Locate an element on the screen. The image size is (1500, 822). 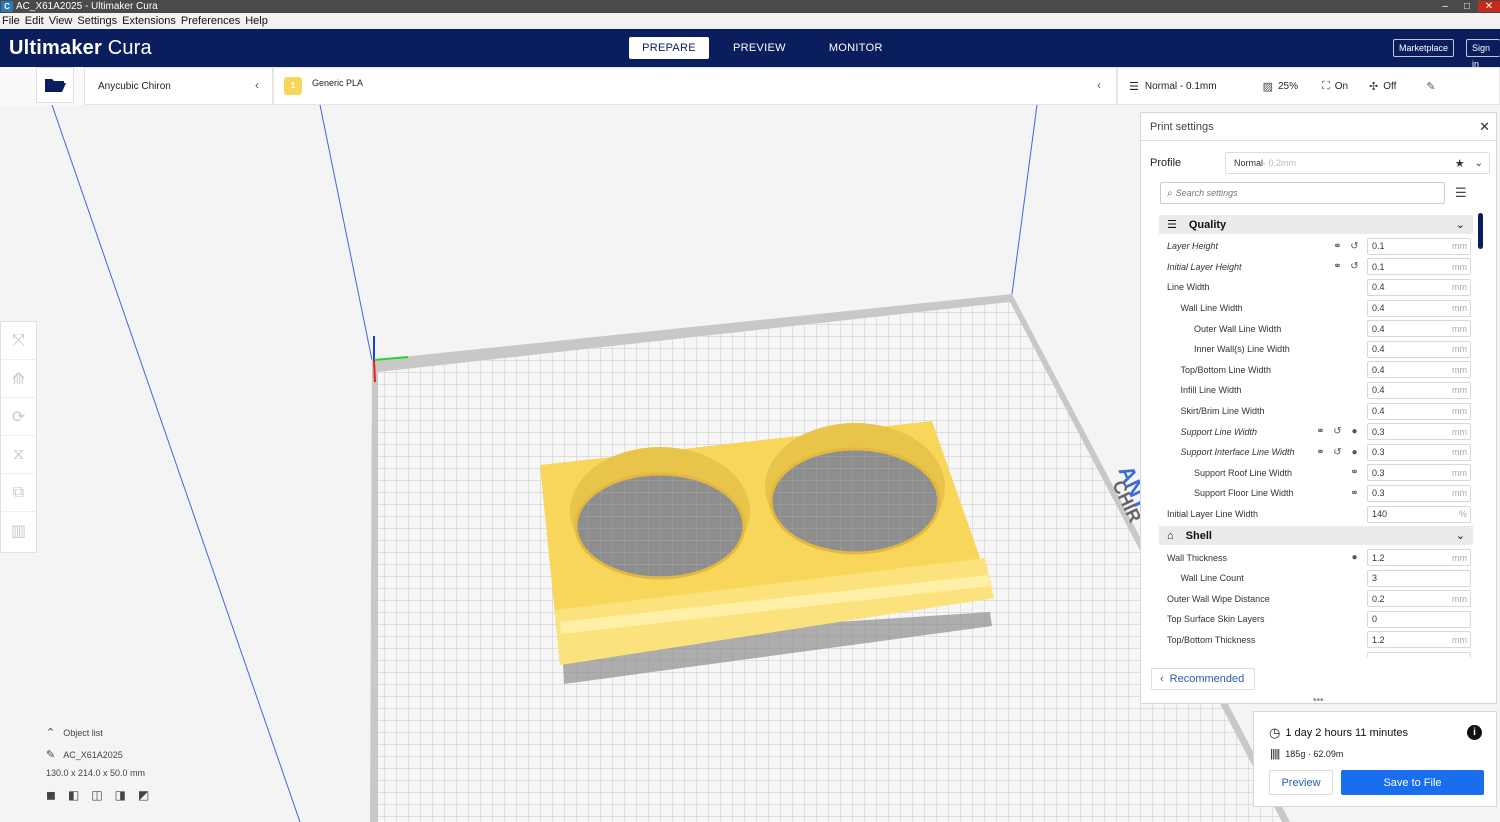
menu-file: File is located at coordinates (11, 21).